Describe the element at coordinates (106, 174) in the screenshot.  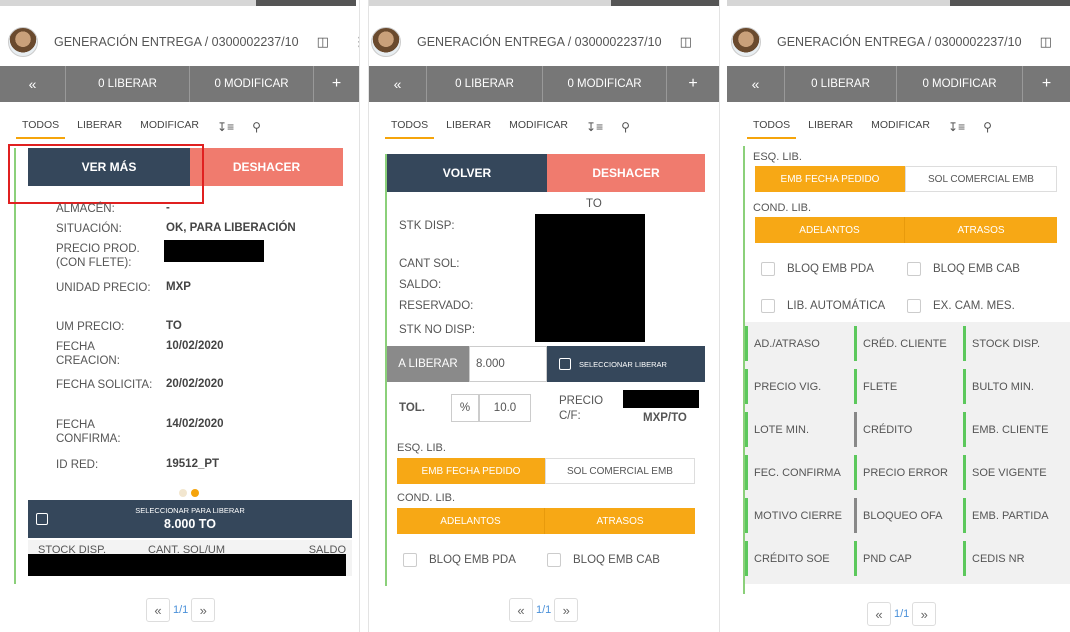
I see `highlight-box` at that location.